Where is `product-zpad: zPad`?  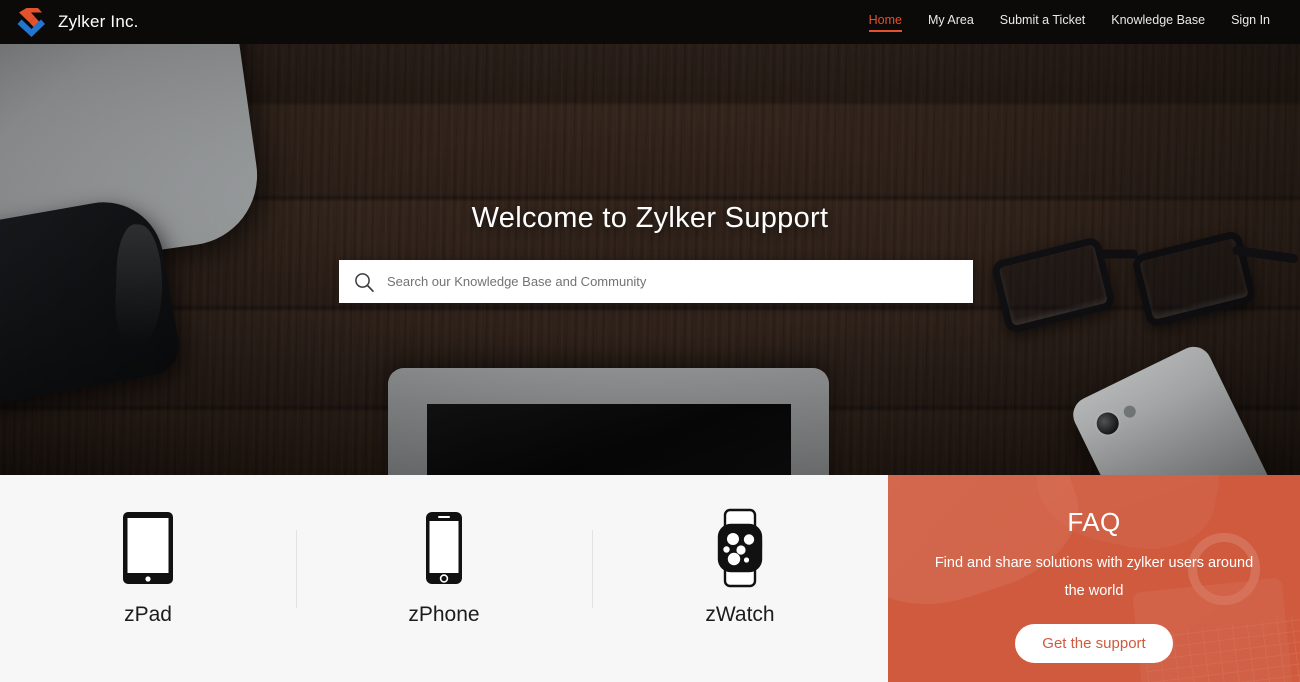
product-zpad: zPad is located at coordinates (148, 578).